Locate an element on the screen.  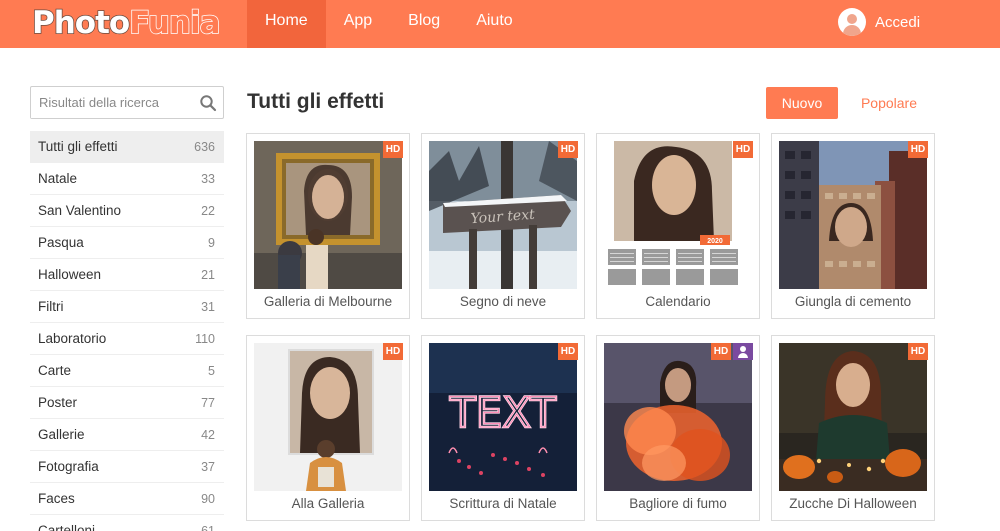
search-box is located at coordinates (127, 102).